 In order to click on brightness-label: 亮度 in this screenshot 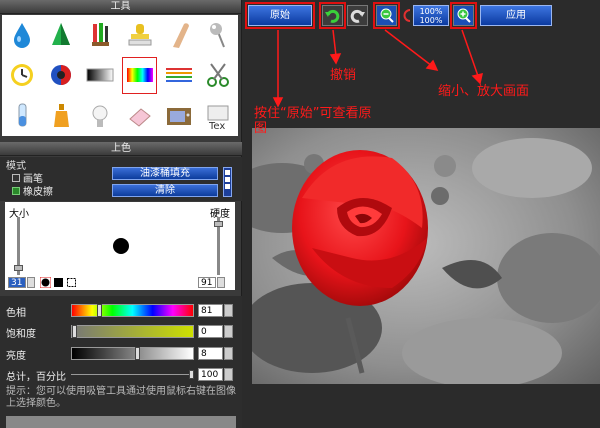, I will do `click(16, 356)`.